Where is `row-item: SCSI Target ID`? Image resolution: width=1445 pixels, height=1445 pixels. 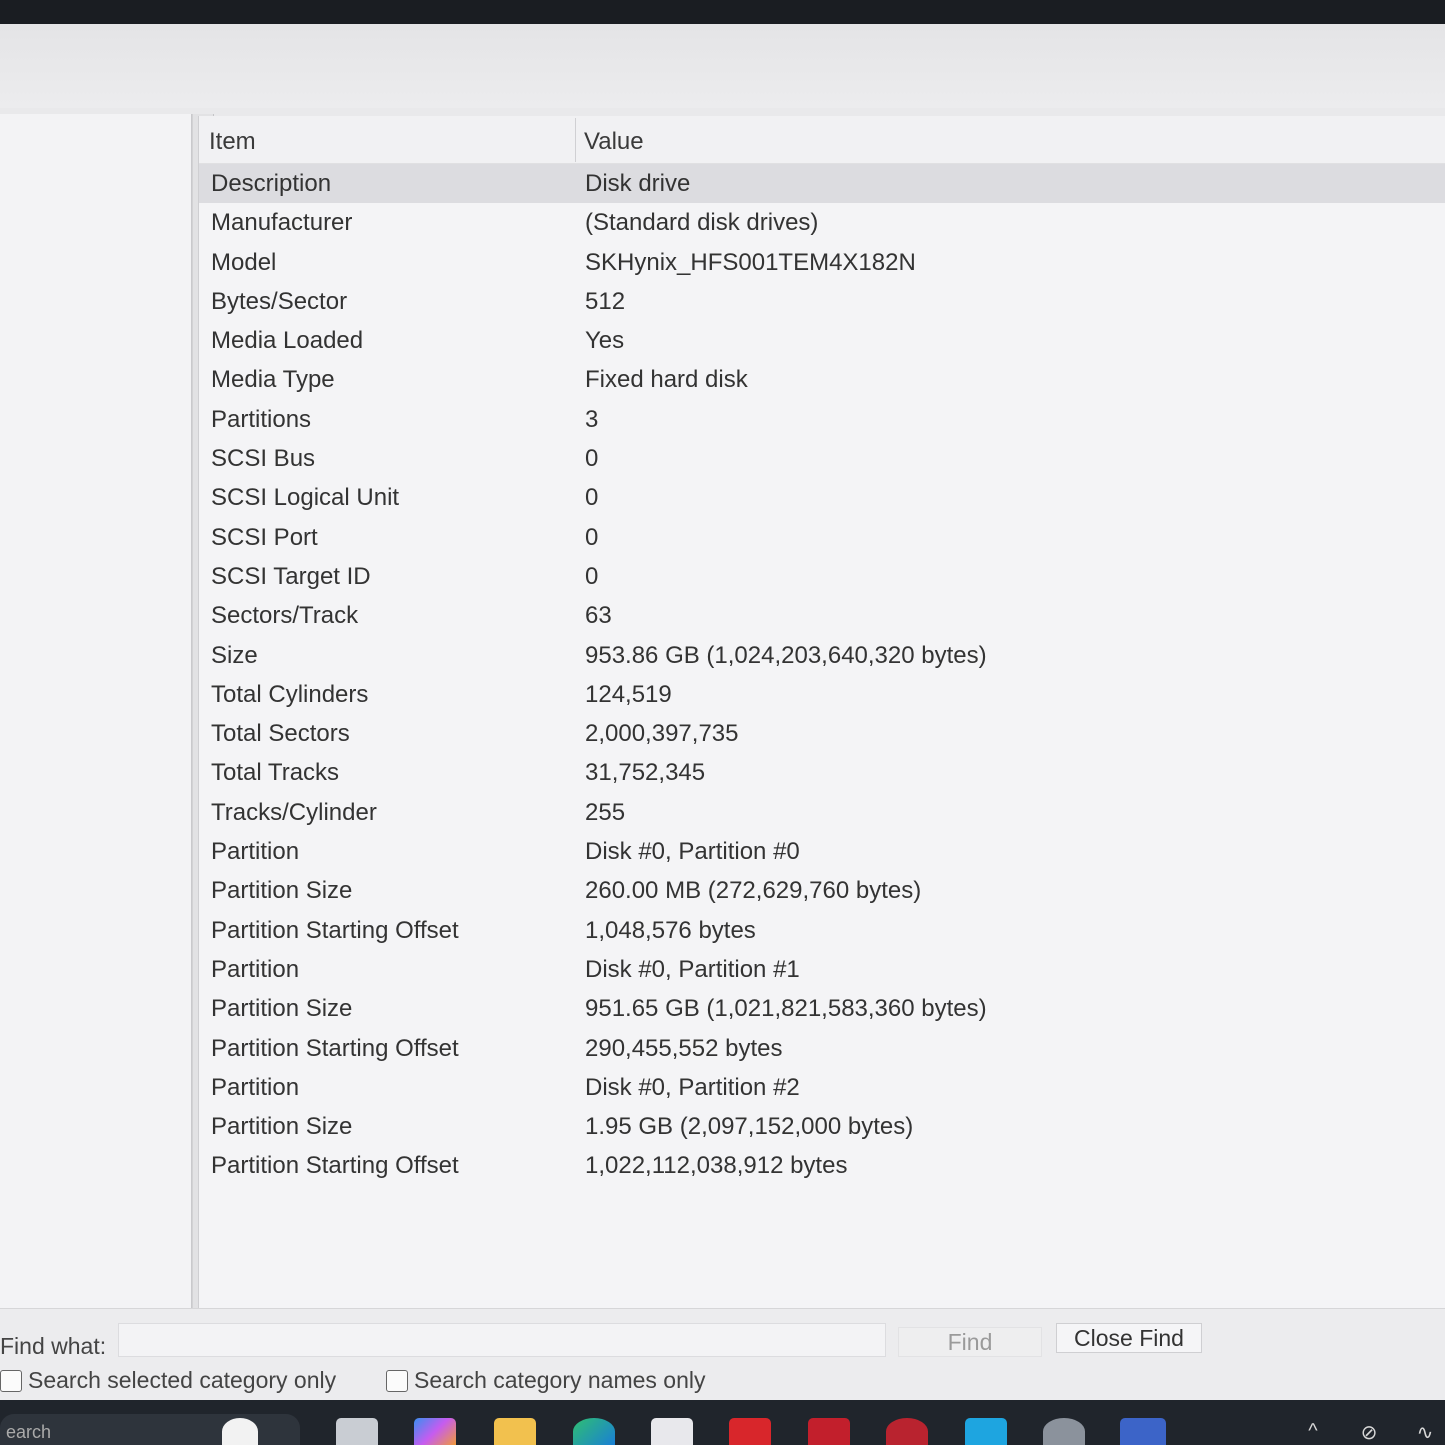
row-item: SCSI Target ID is located at coordinates (291, 576).